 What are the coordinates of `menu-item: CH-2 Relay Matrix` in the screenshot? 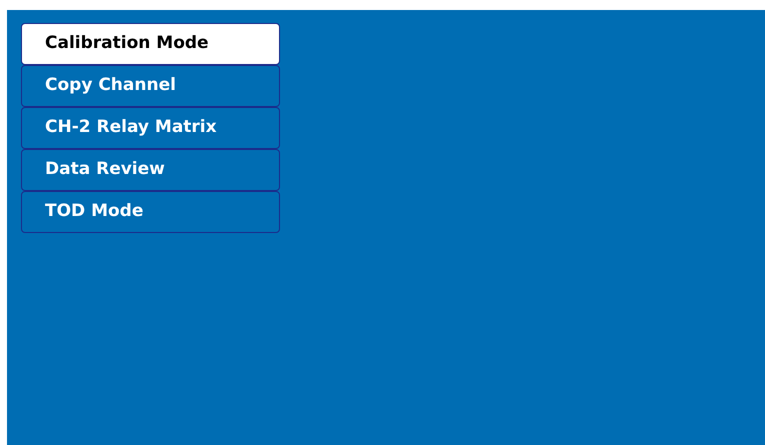 It's located at (150, 128).